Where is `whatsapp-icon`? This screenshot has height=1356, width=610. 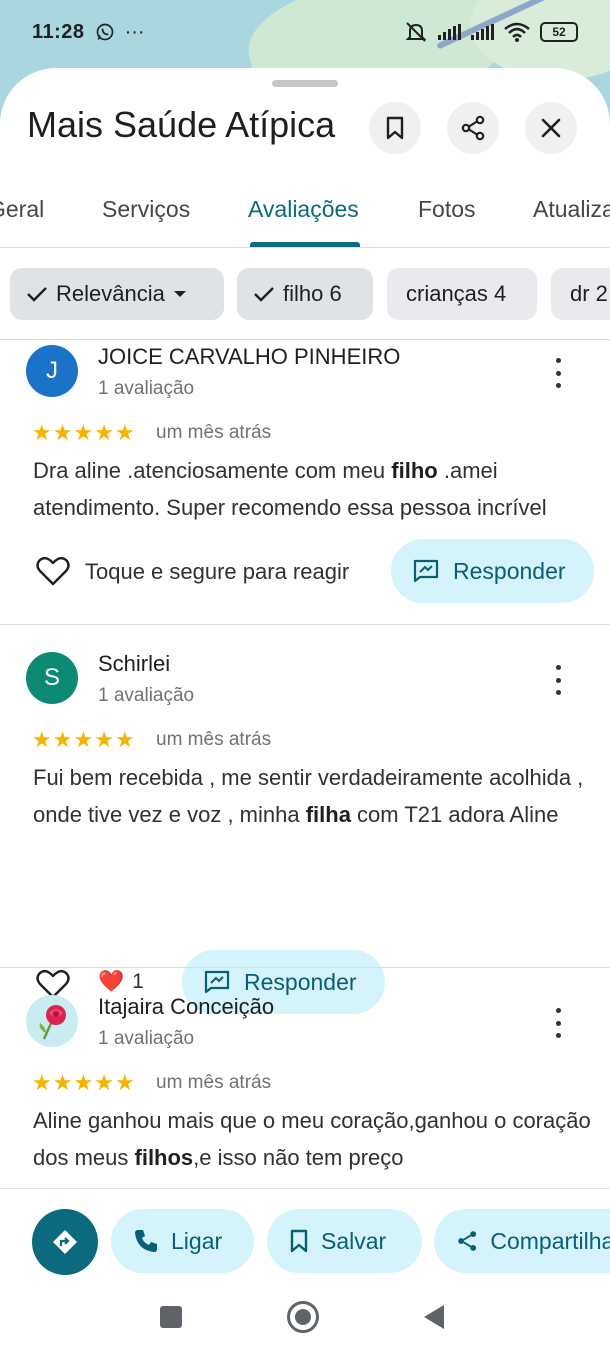
whatsapp-icon is located at coordinates (104, 32).